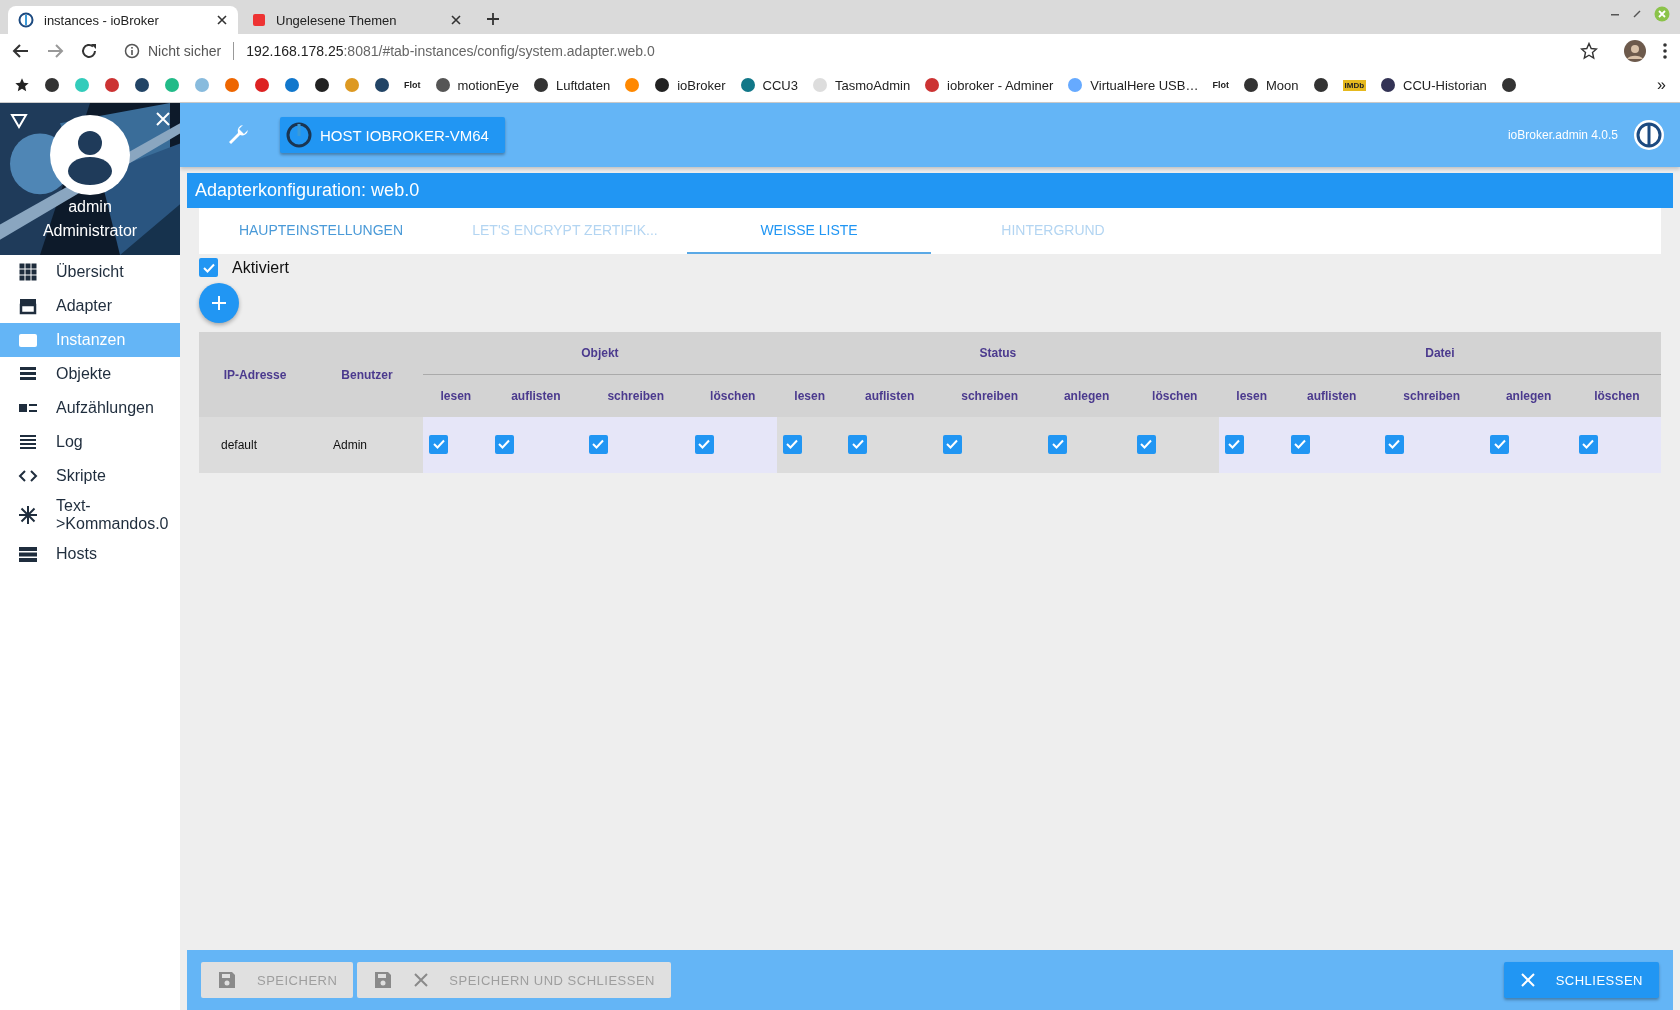 The image size is (1680, 1010). What do you see at coordinates (90, 207) in the screenshot?
I see `user-name: admin` at bounding box center [90, 207].